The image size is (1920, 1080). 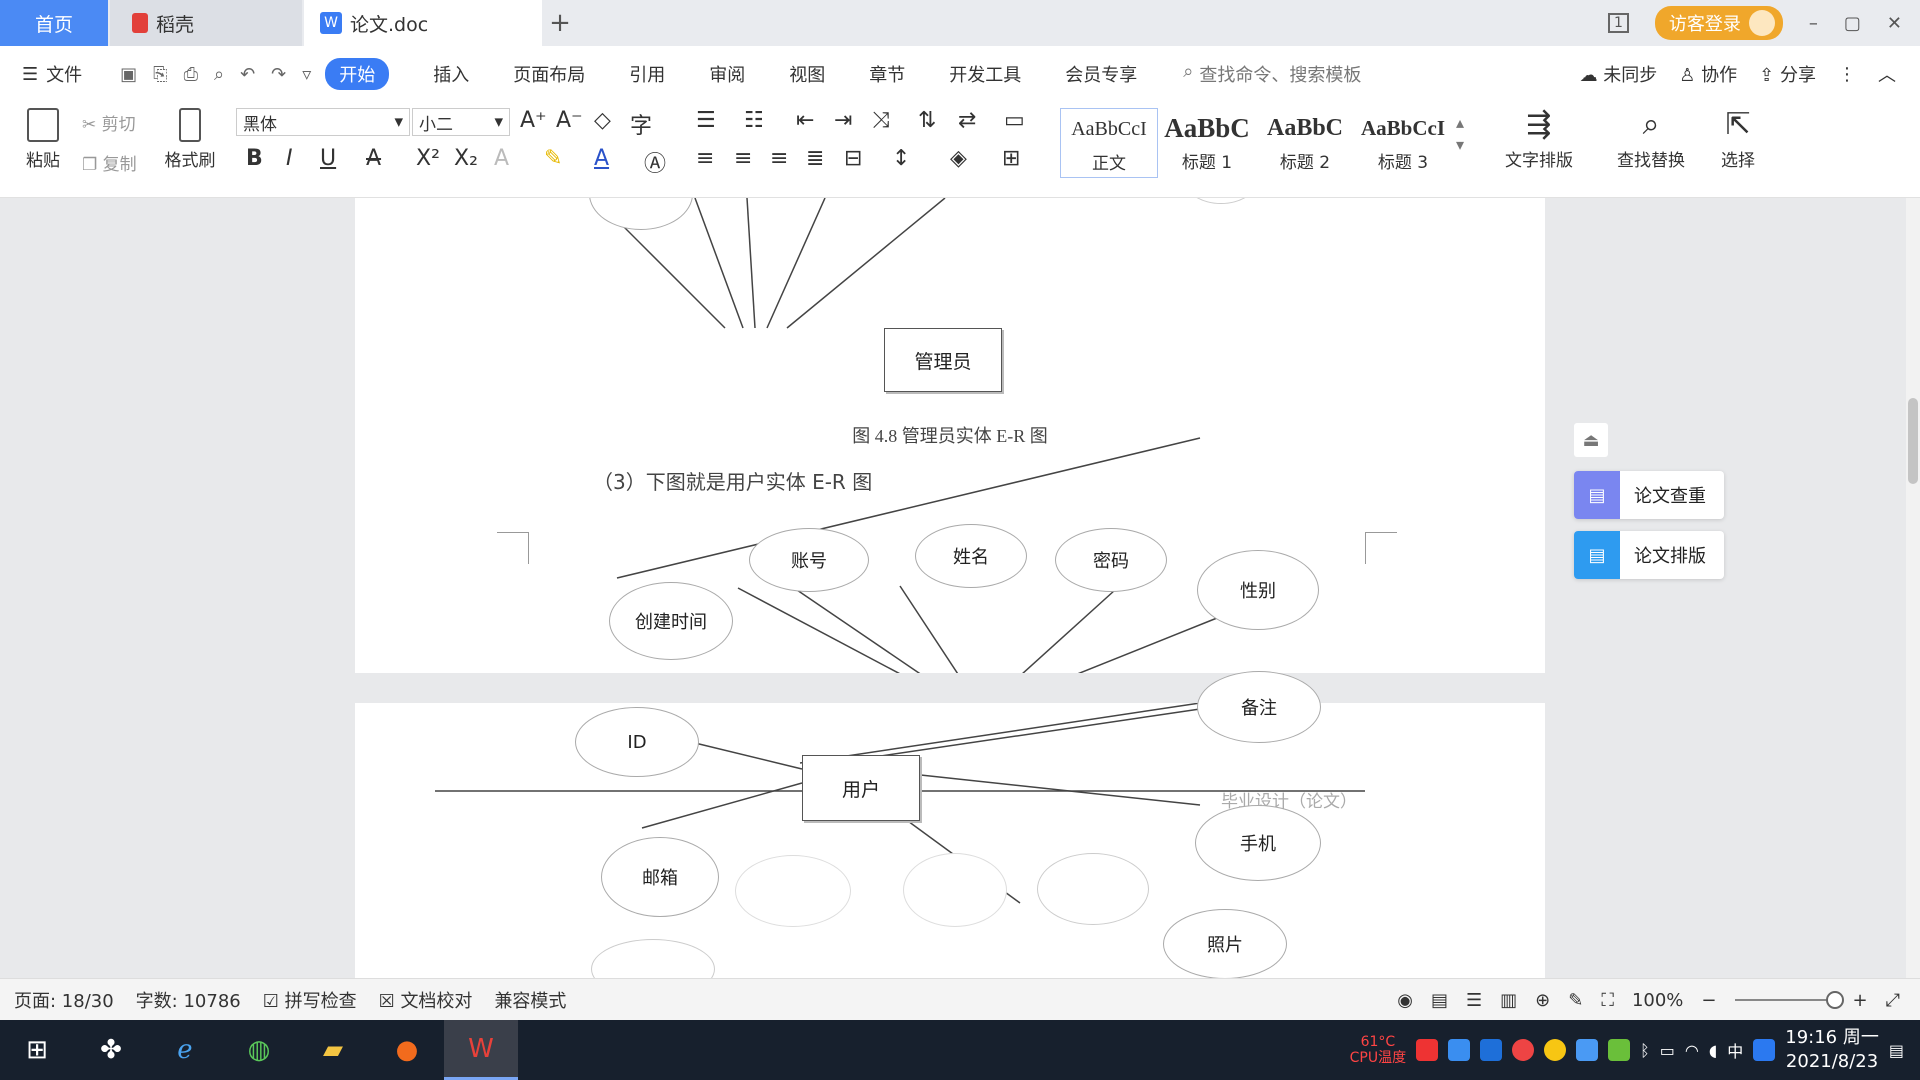 I want to click on browser-icon: ◍, so click(x=259, y=1050).